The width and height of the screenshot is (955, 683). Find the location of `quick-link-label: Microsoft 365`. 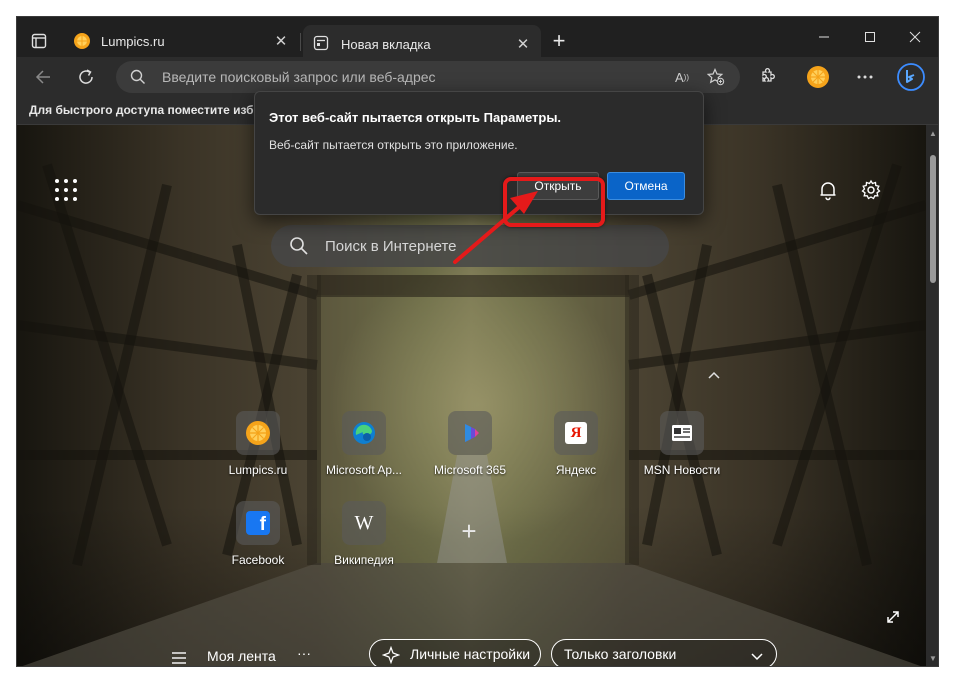

quick-link-label: Microsoft 365 is located at coordinates (470, 470).